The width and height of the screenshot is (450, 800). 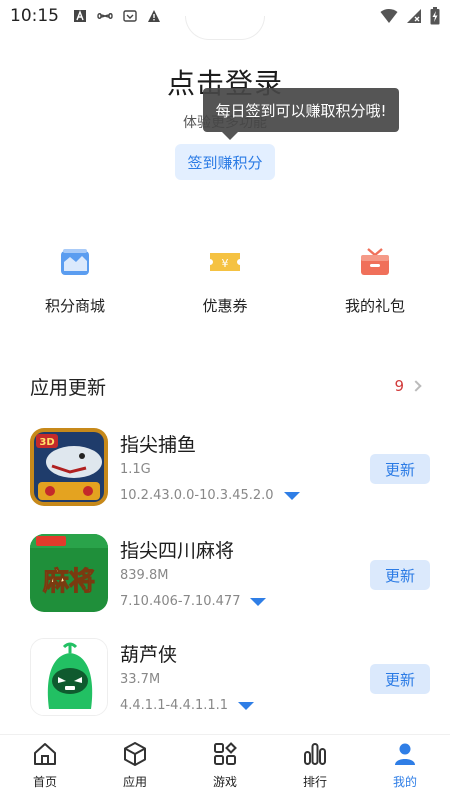 What do you see at coordinates (225, 754) in the screenshot?
I see `game-grid-icon` at bounding box center [225, 754].